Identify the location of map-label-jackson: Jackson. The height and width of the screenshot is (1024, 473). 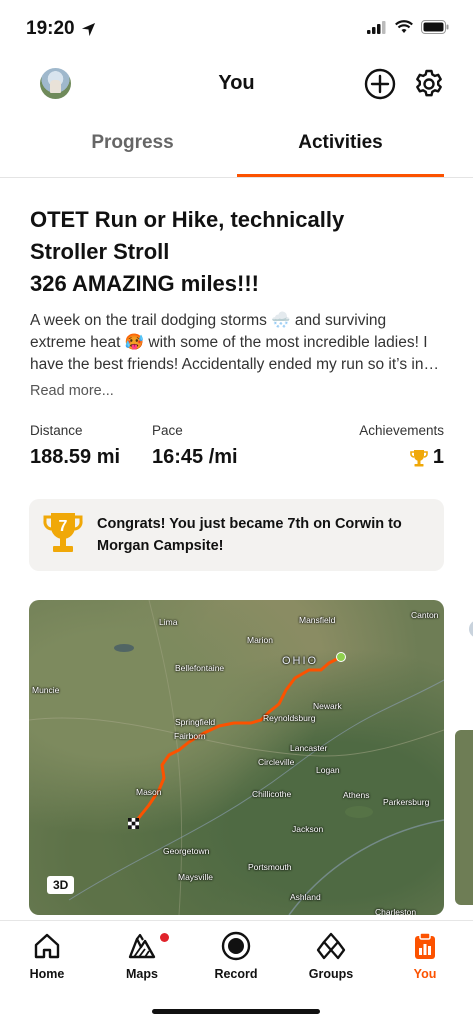
(308, 829).